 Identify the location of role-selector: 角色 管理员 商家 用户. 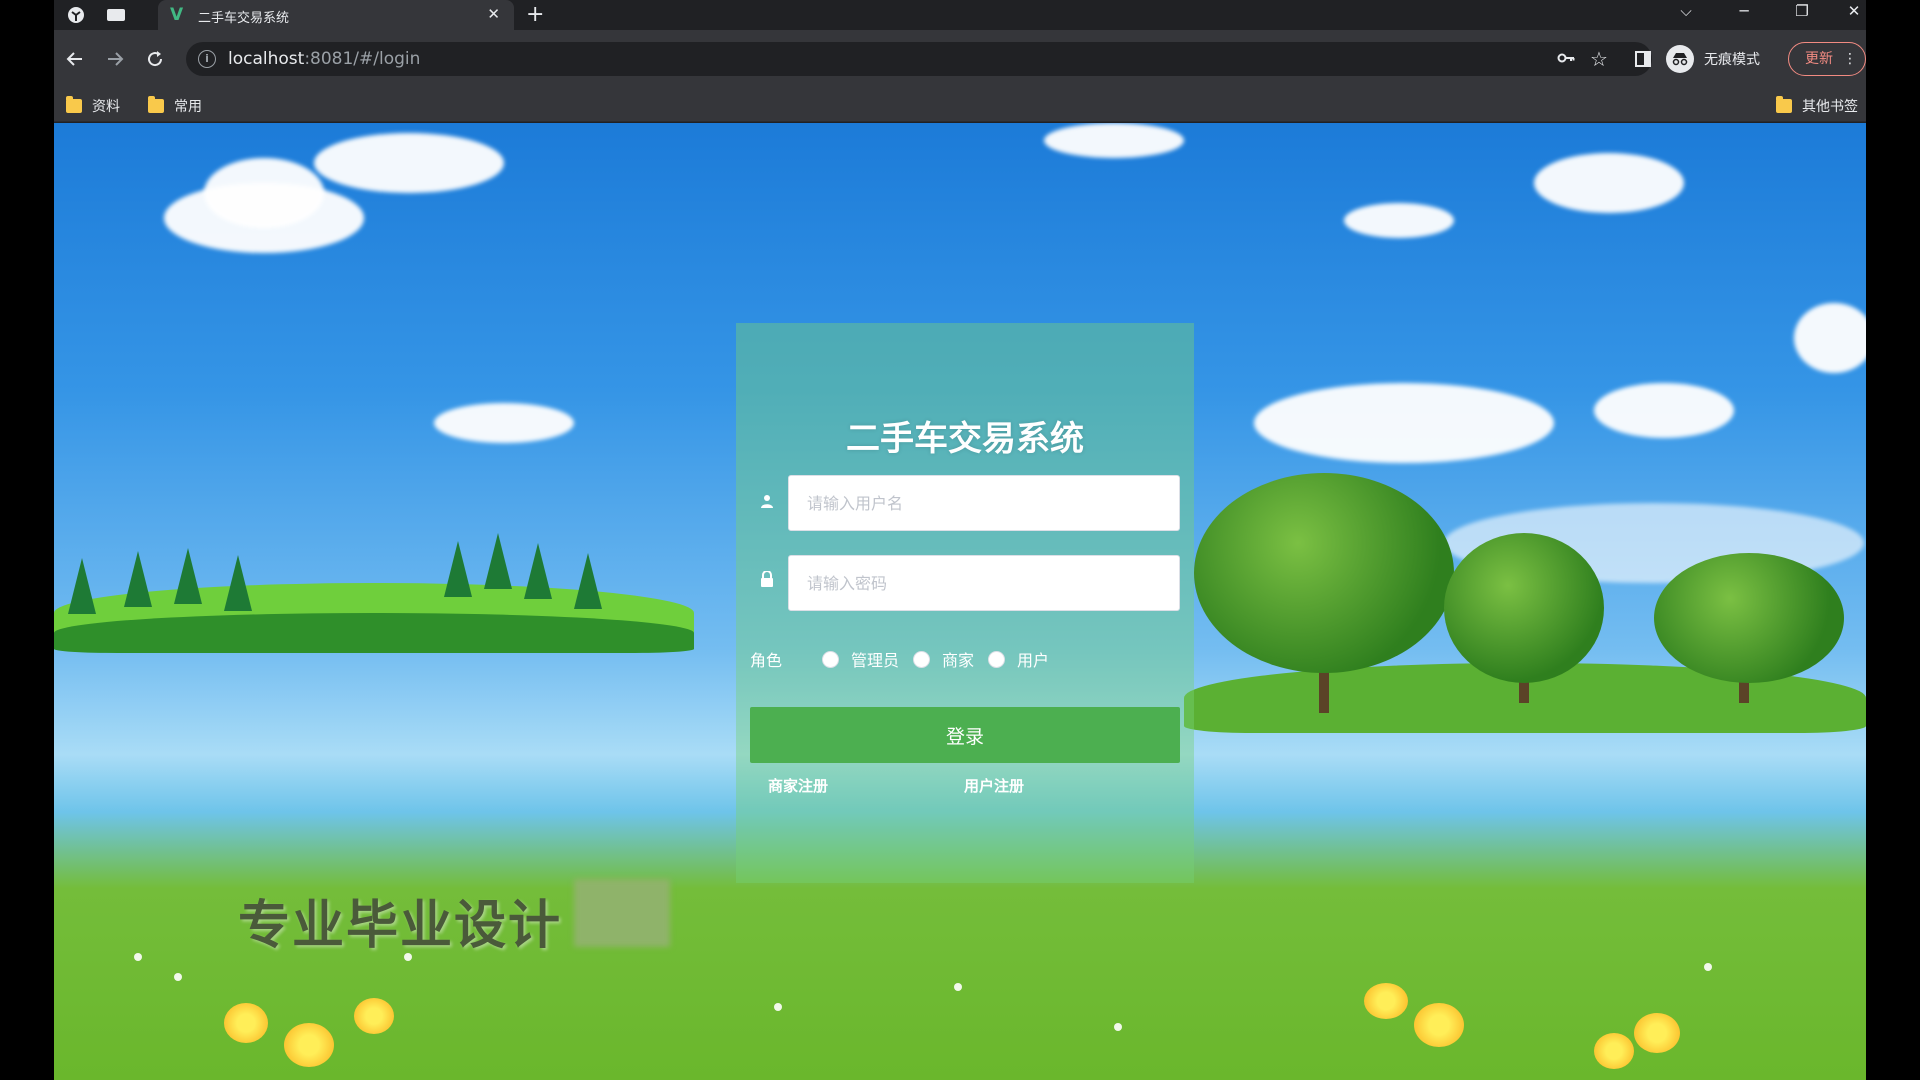
(906, 659).